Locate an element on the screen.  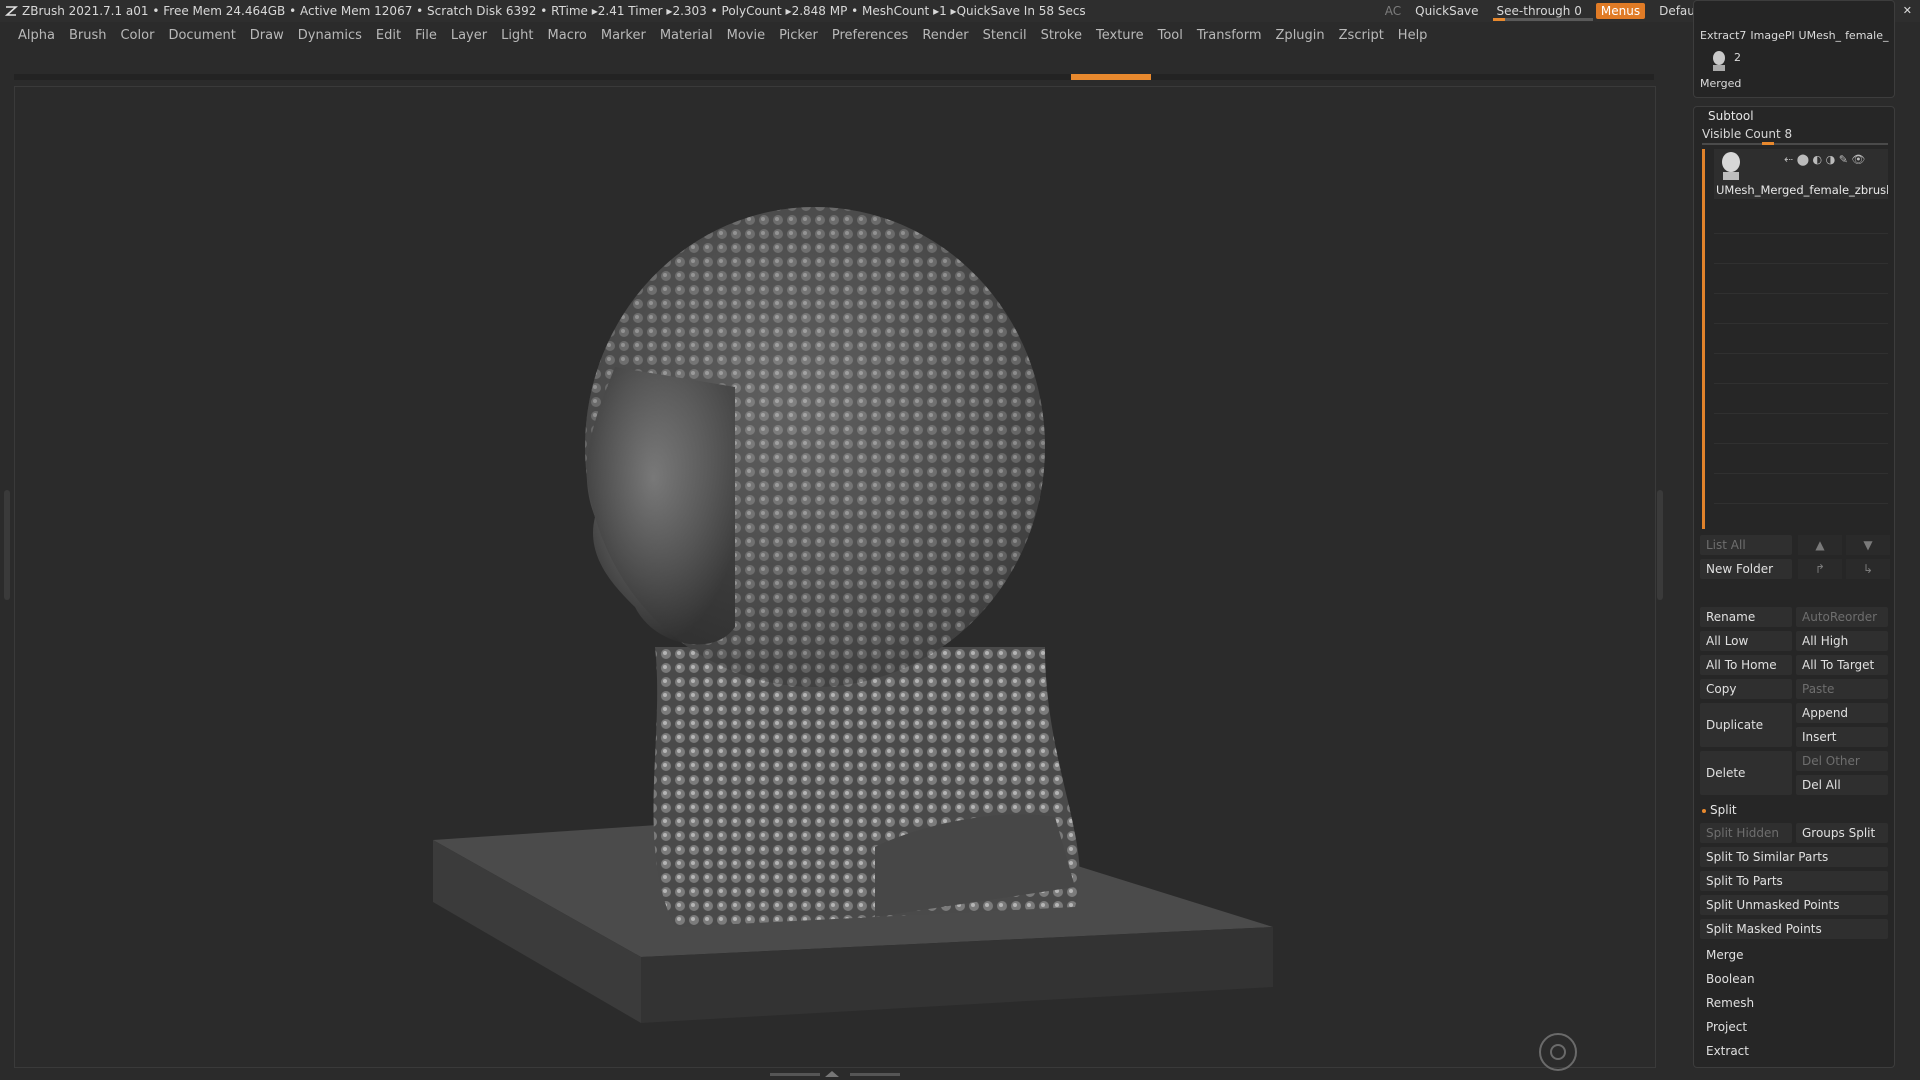
split-hidden-button: Split Hidden is located at coordinates (1746, 833).